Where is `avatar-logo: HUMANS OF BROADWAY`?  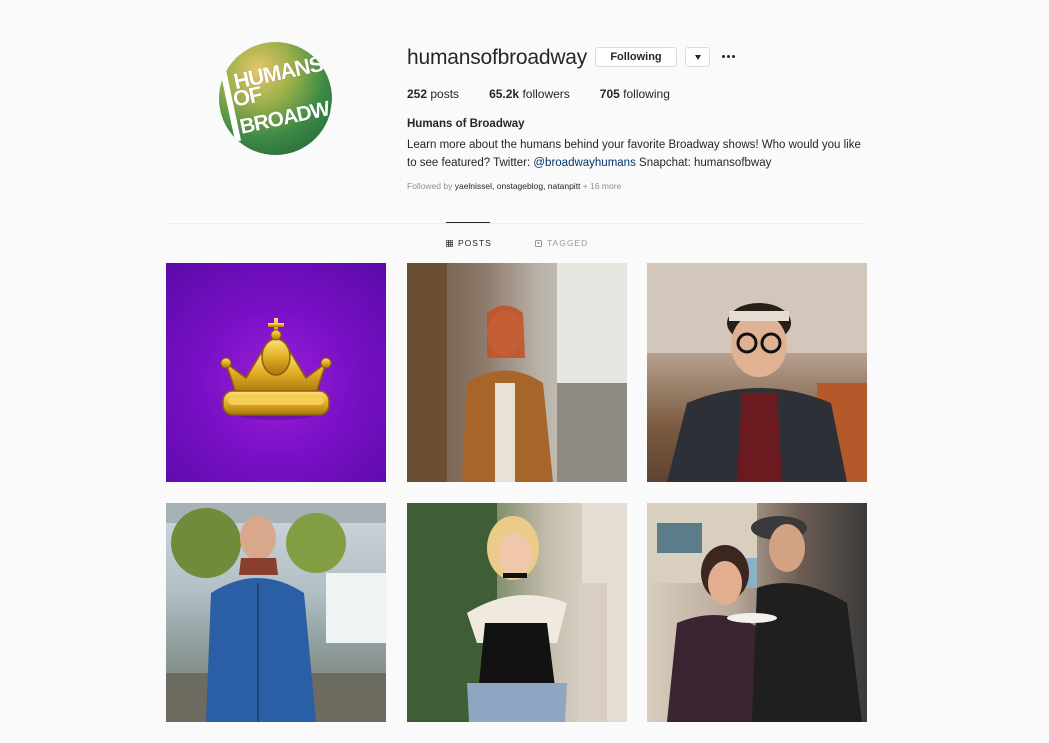 avatar-logo: HUMANS OF BROADWAY is located at coordinates (275, 98).